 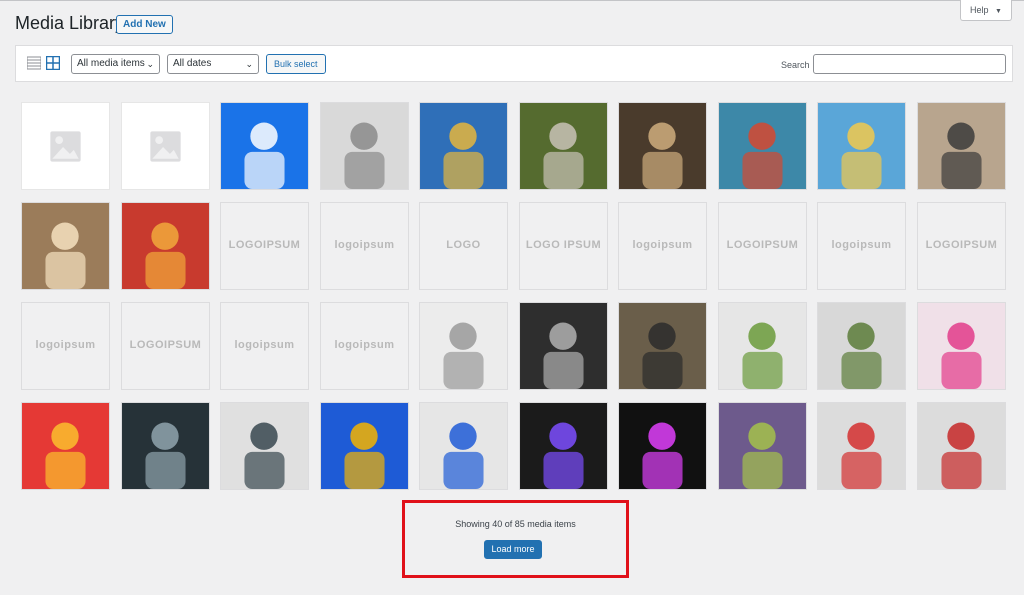 I want to click on top-divider, so click(x=512, y=0).